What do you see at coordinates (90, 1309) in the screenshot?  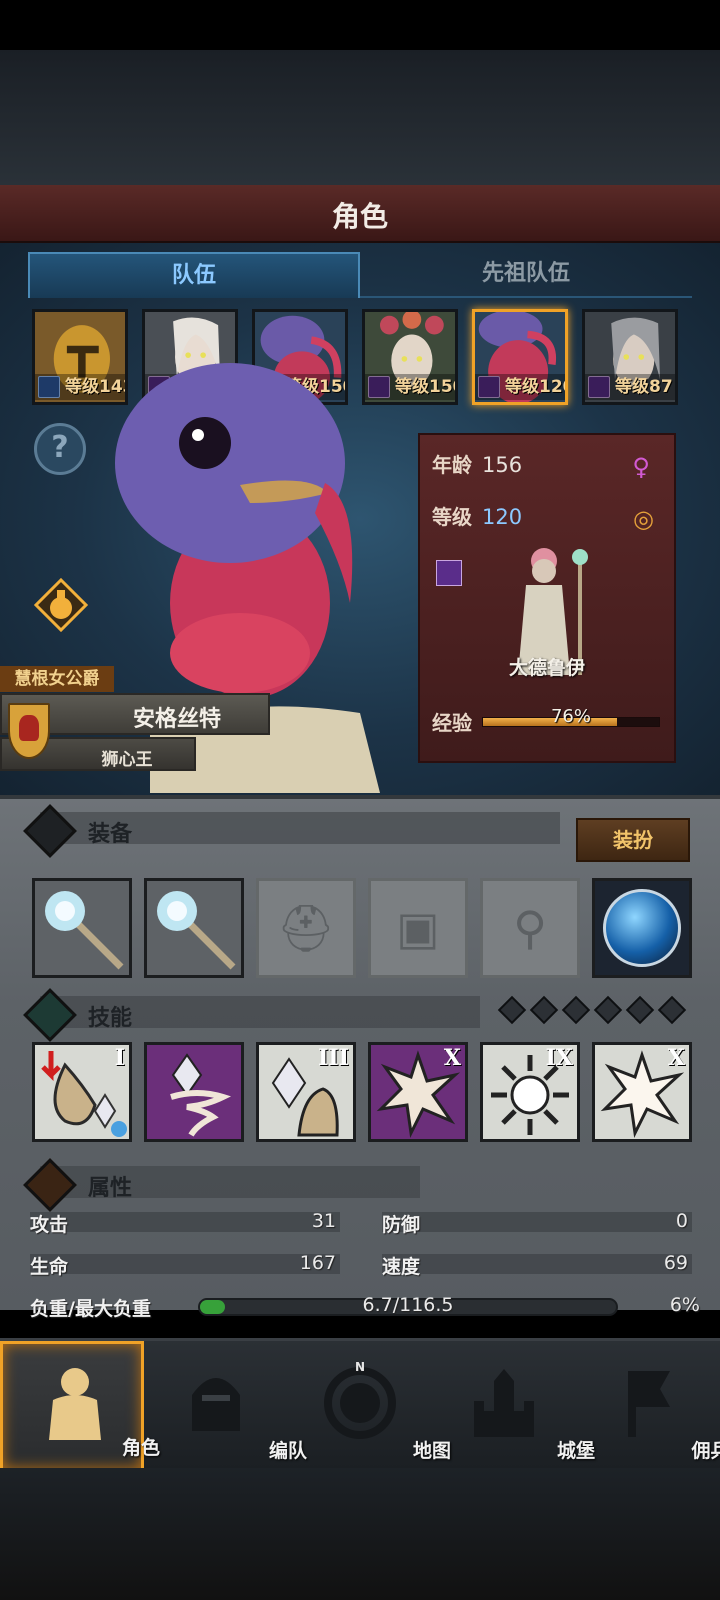 I see `weight-label: 负重/最大负重` at bounding box center [90, 1309].